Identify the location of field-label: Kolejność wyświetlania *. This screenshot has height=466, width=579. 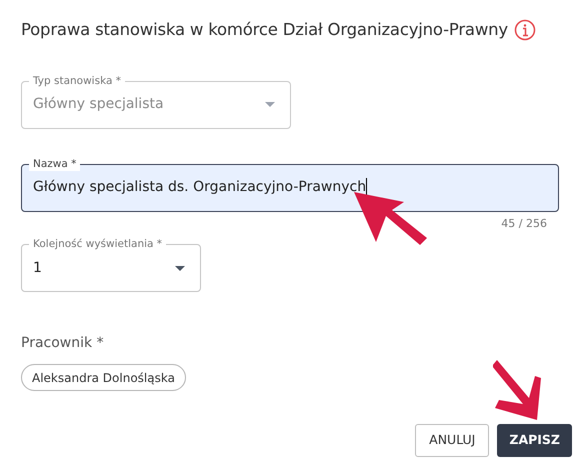
(97, 244).